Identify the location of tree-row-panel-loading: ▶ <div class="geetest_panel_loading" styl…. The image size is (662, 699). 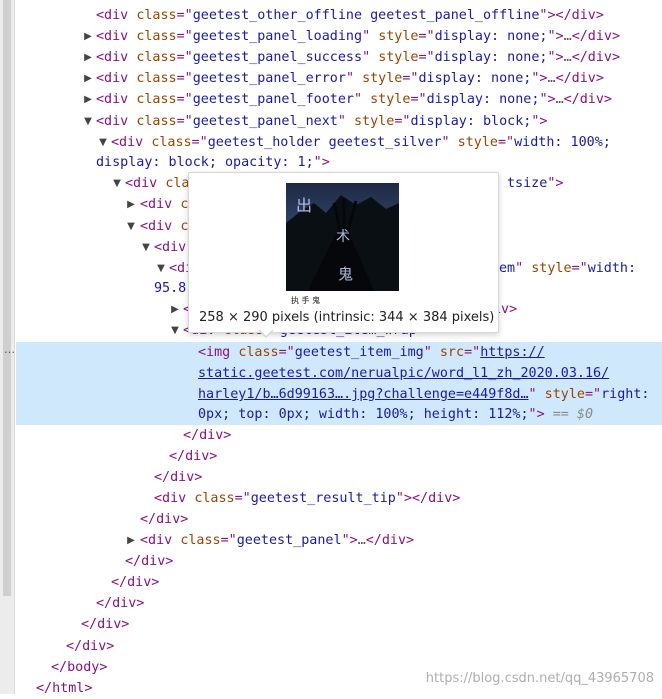
(339, 36).